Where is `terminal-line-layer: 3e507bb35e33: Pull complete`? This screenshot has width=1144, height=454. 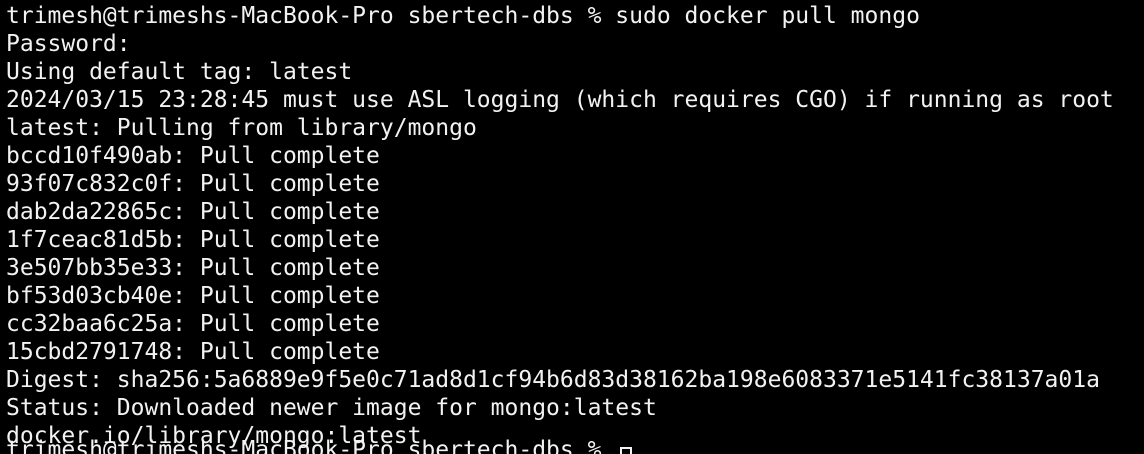 terminal-line-layer: 3e507bb35e33: Pull complete is located at coordinates (193, 268).